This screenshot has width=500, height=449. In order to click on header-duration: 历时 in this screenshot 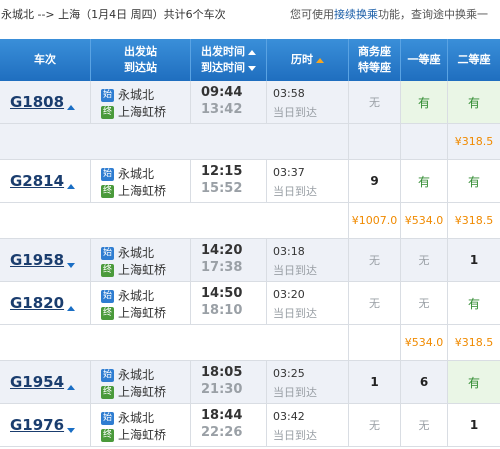, I will do `click(308, 60)`.